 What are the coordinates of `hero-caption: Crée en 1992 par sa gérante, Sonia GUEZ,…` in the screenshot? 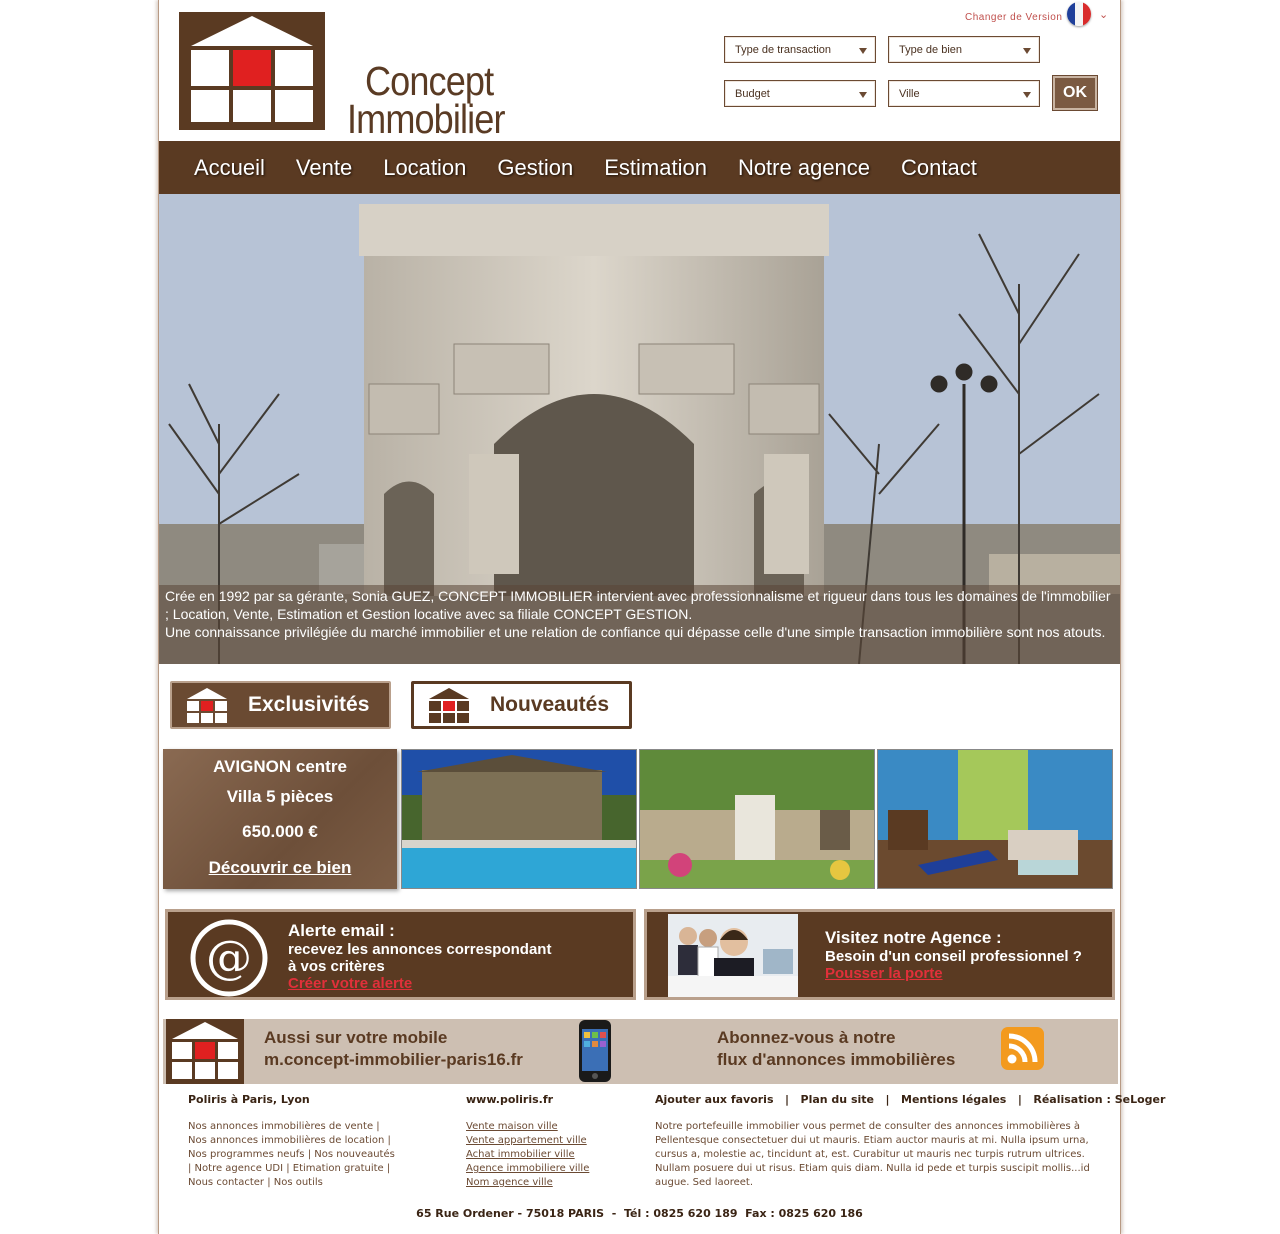 It's located at (639, 624).